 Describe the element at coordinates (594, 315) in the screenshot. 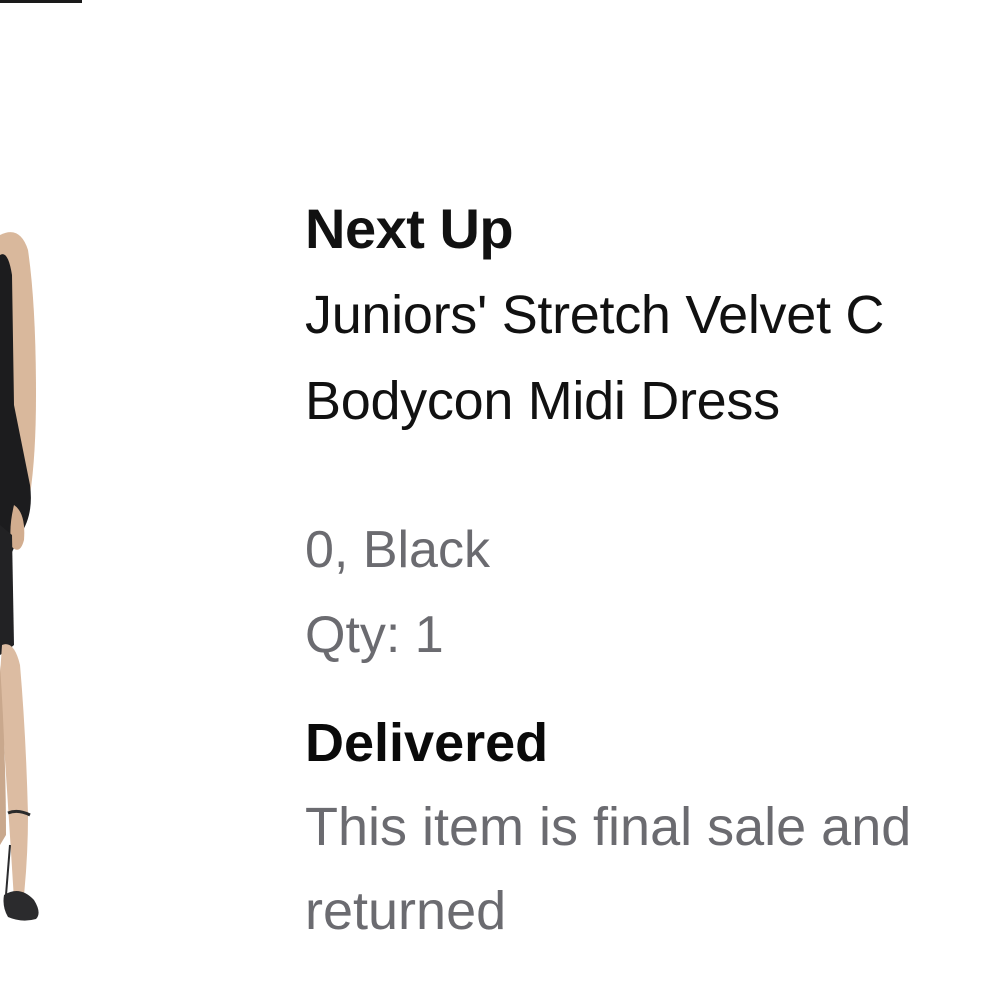

I see `product-name-line1: Juniors' Stretch Velvet C` at that location.